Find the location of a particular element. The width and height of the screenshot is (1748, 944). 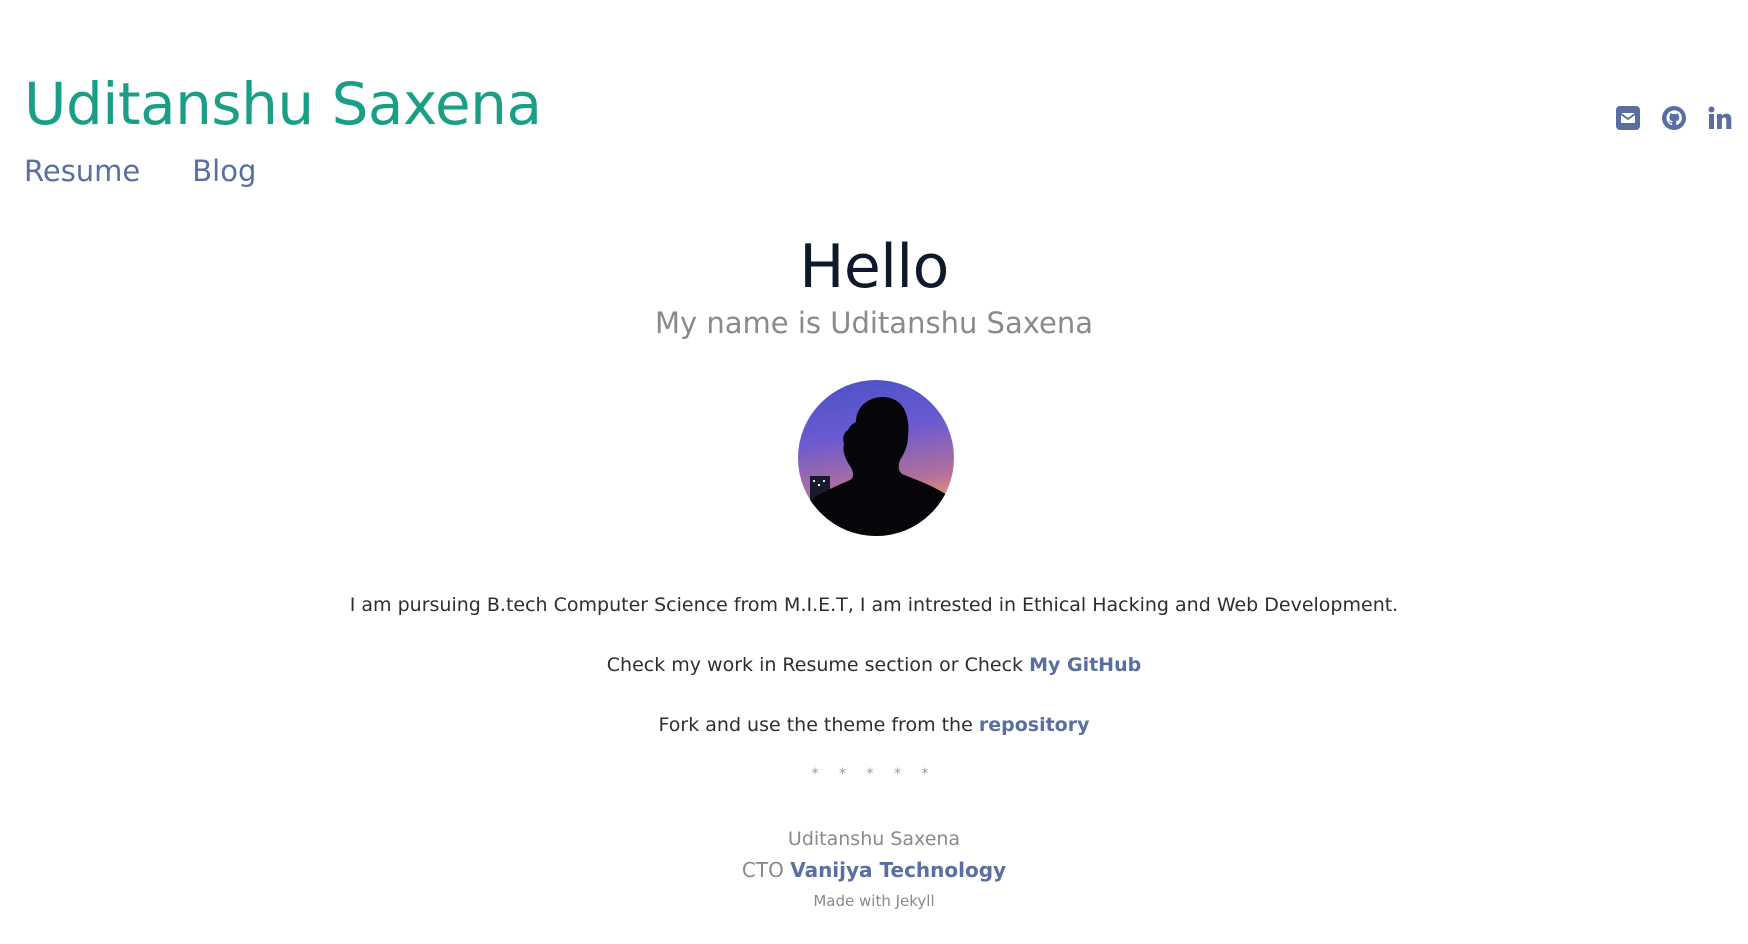

nav-blog-link: Blog is located at coordinates (224, 171).